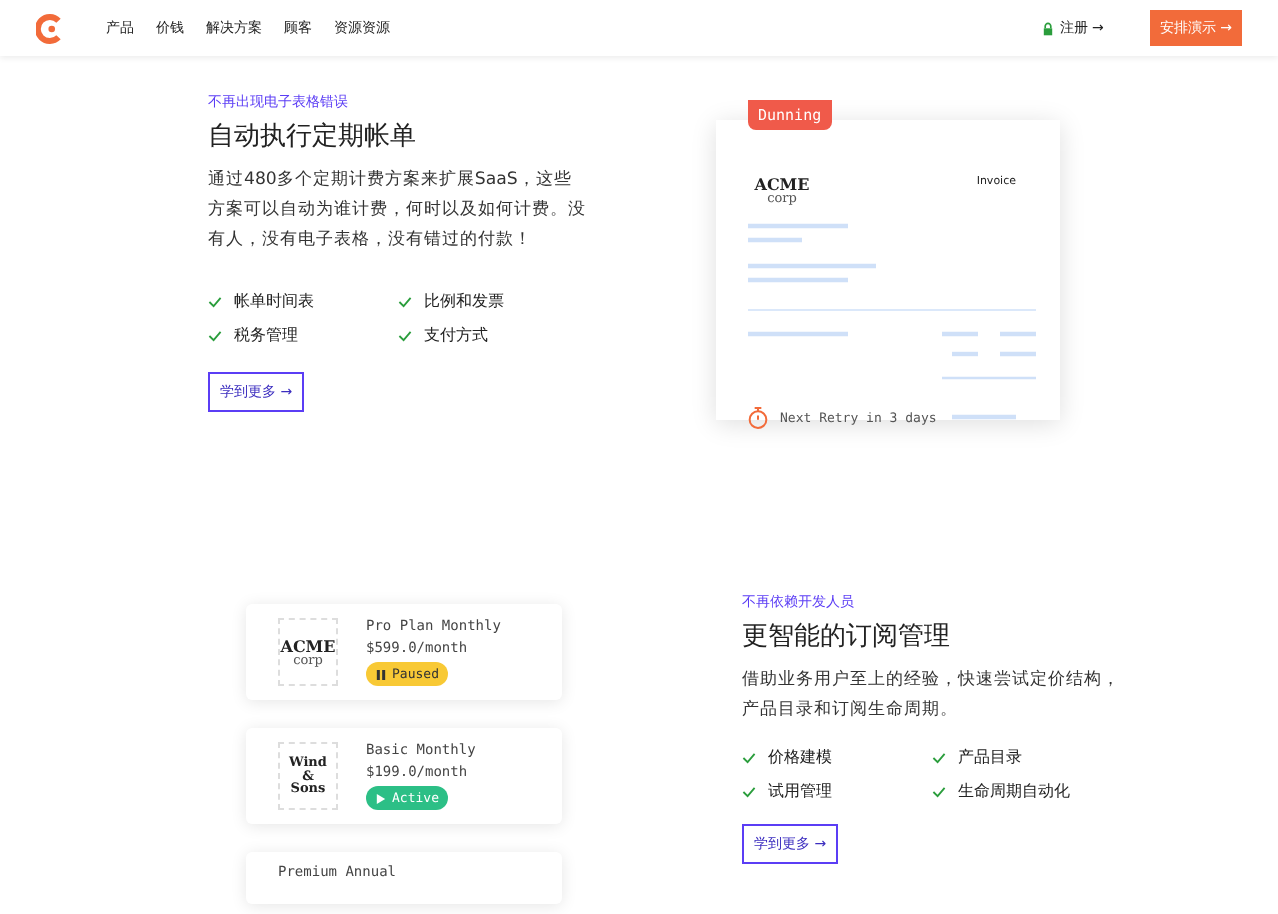 The height and width of the screenshot is (914, 1278). What do you see at coordinates (313, 137) in the screenshot?
I see `section-heading: 自动执行定期帐单` at bounding box center [313, 137].